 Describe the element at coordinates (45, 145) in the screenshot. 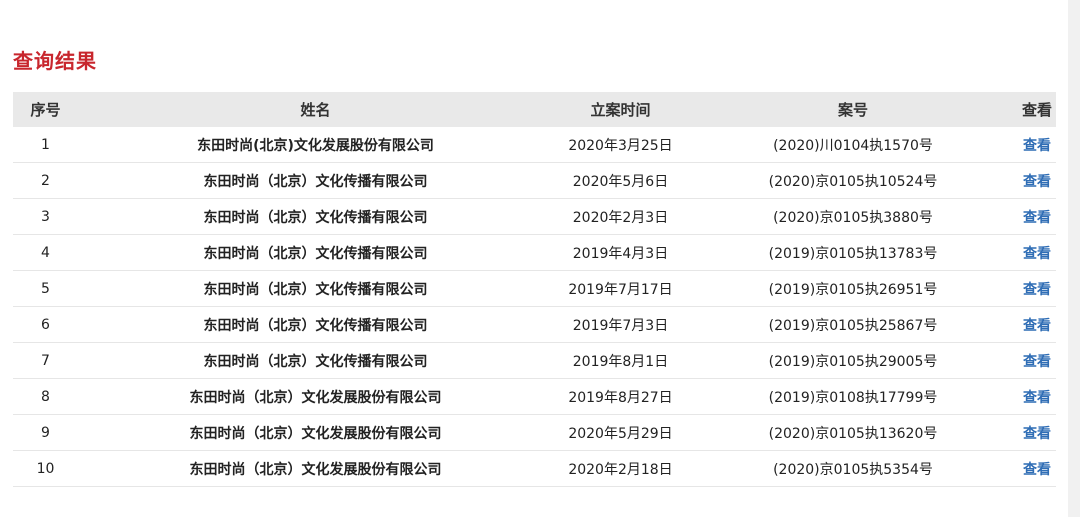

I see `row-index: 1` at that location.